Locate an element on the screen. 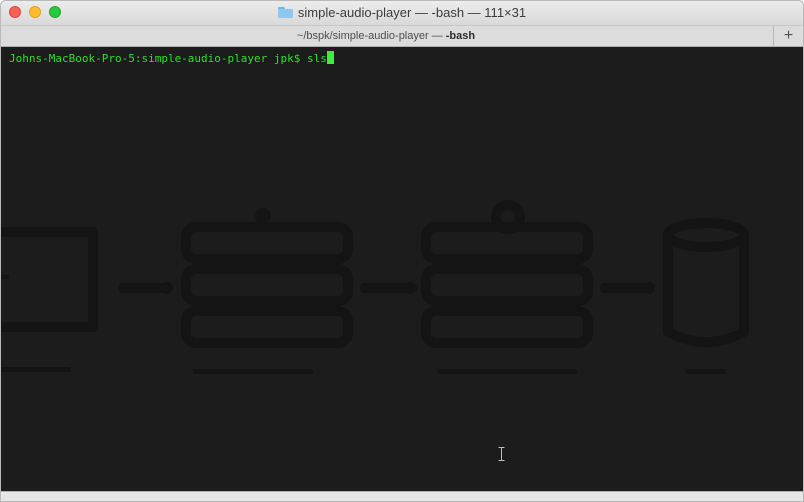  tab-bash: ~/bspk/simple-audio-player — -bash is located at coordinates (386, 36).